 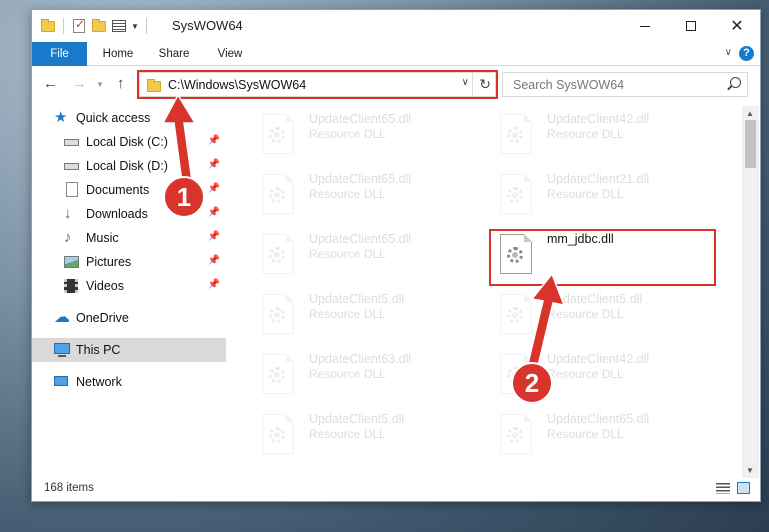 What do you see at coordinates (129, 190) in the screenshot?
I see `sidebar-item-documents: Documents 📌` at bounding box center [129, 190].